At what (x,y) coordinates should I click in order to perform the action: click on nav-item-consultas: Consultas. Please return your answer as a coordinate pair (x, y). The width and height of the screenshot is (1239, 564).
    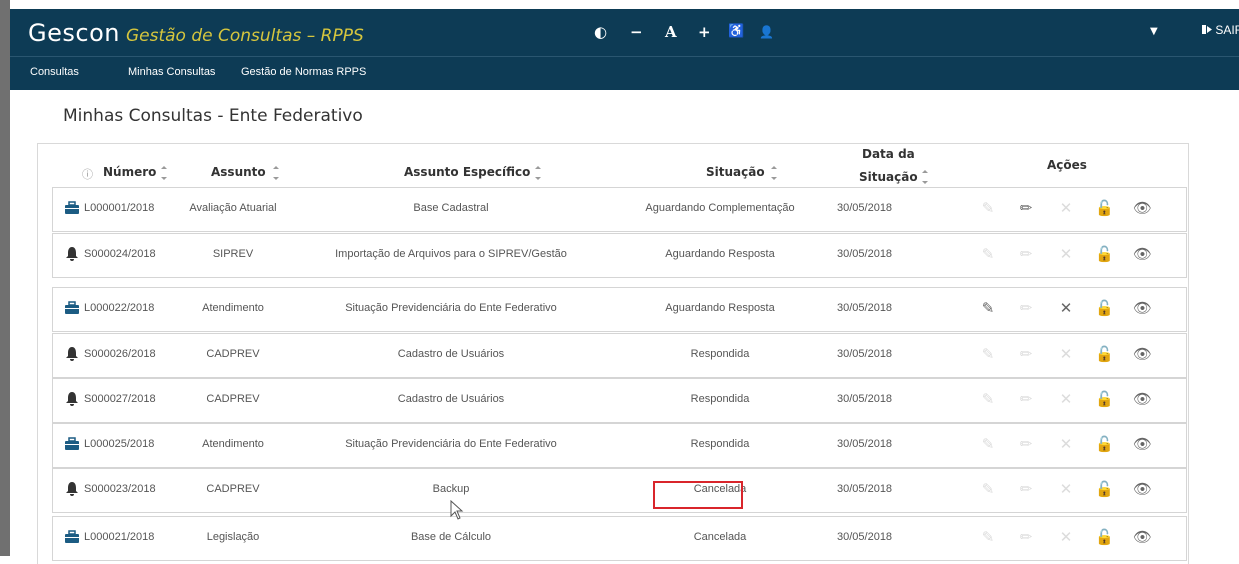
    Looking at the image, I should click on (54, 72).